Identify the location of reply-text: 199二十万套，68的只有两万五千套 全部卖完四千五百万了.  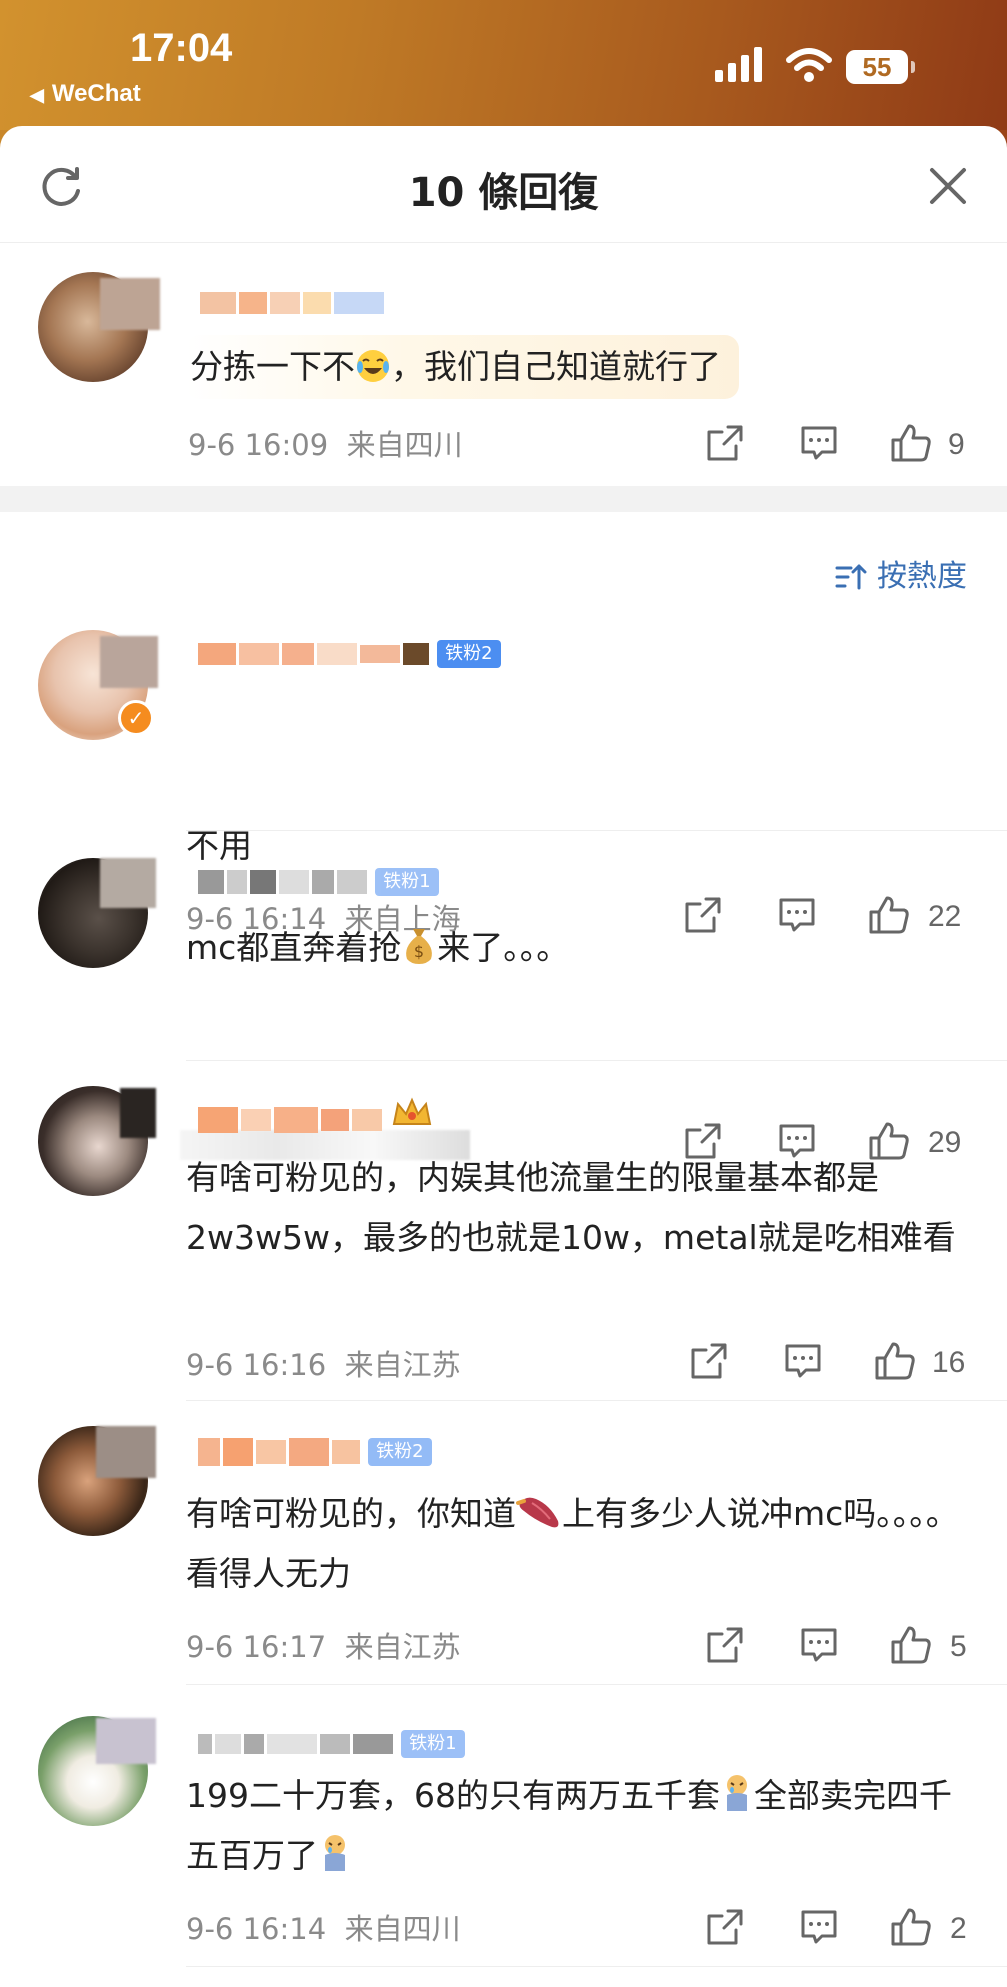
(581, 1826).